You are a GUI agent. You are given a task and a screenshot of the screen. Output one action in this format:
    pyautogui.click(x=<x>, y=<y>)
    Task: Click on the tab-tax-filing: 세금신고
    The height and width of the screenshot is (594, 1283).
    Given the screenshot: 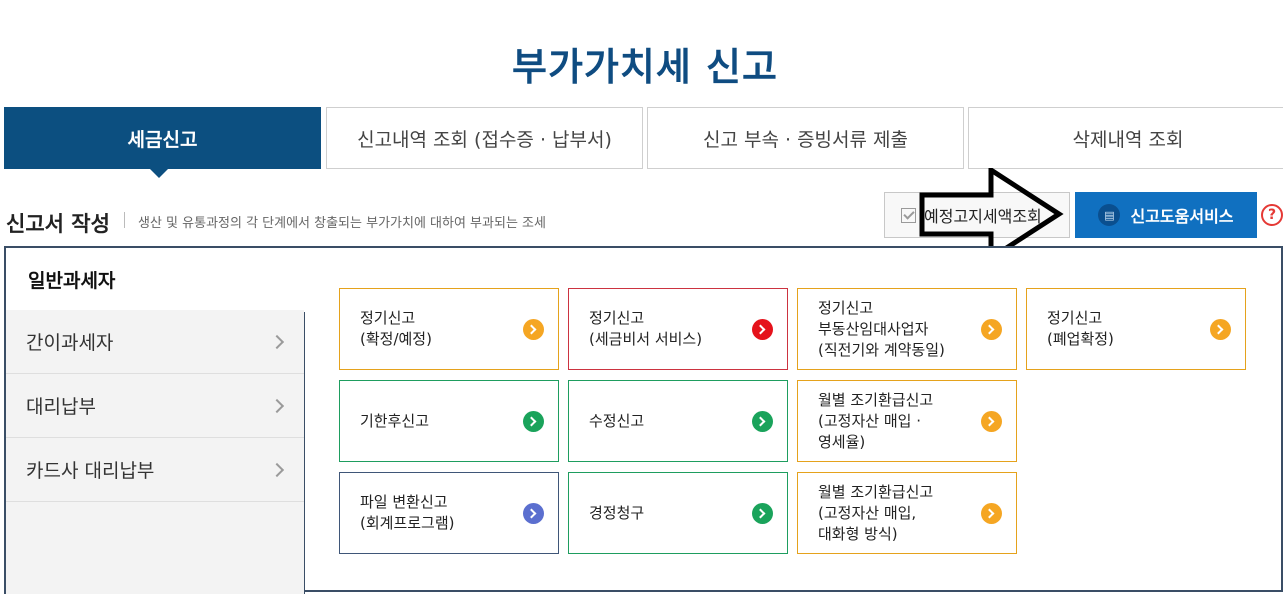 What is the action you would take?
    pyautogui.click(x=162, y=138)
    